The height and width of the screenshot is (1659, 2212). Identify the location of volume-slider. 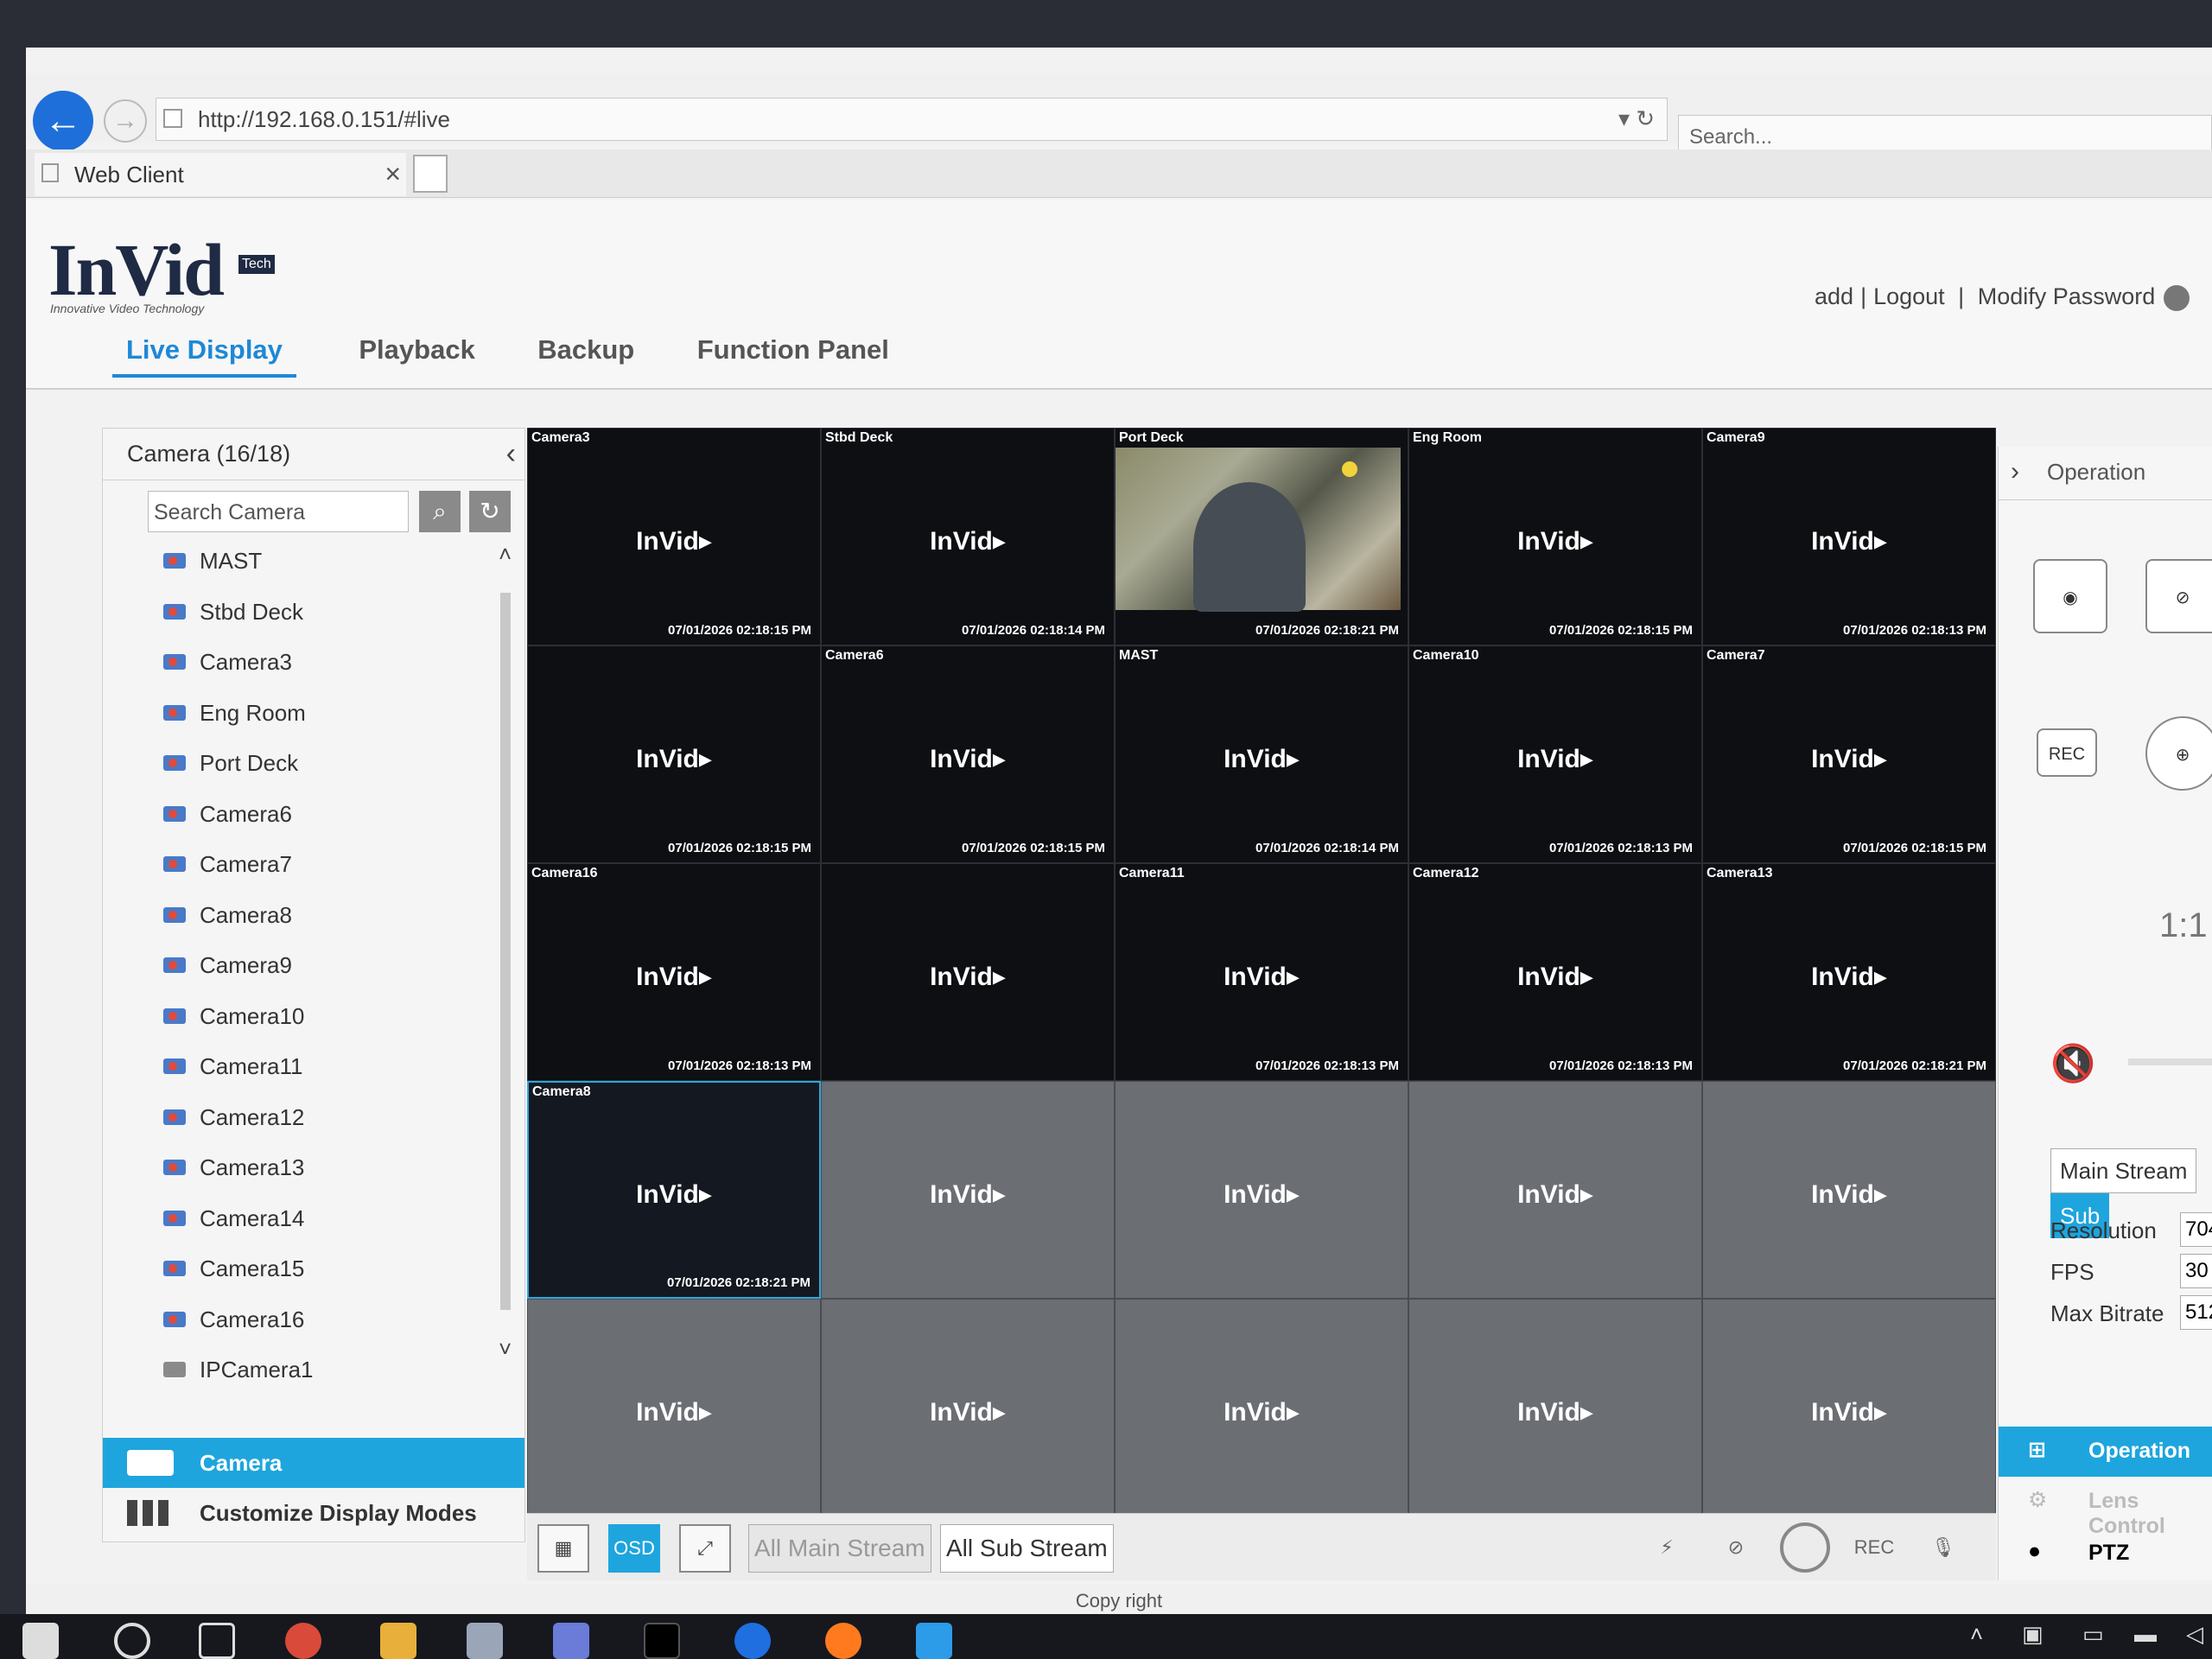
(2170, 1061).